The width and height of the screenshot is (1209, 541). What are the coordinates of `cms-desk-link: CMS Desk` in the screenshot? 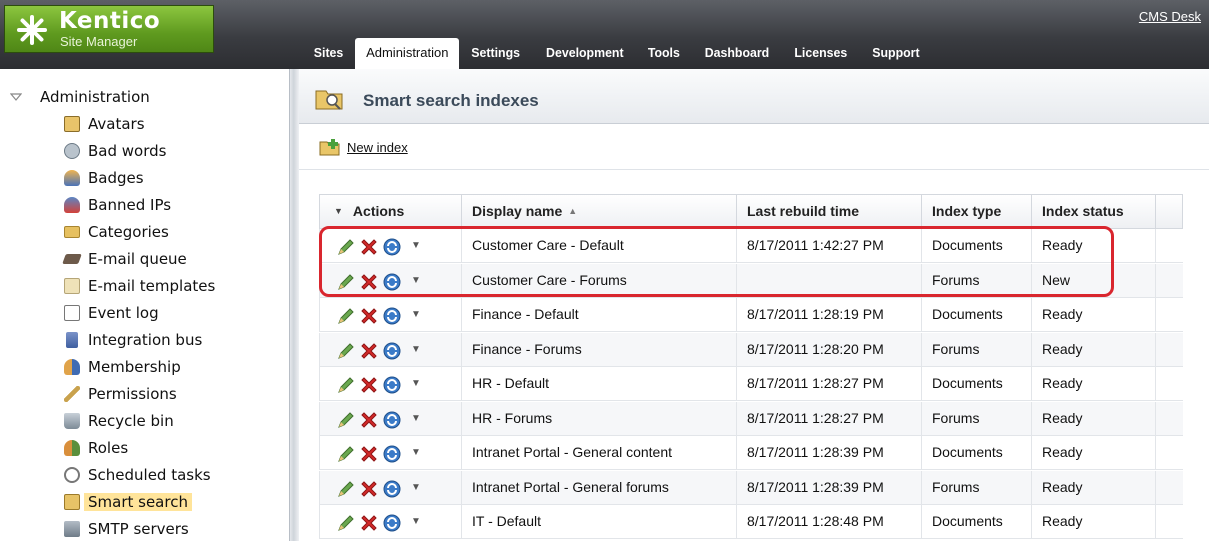 It's located at (1170, 16).